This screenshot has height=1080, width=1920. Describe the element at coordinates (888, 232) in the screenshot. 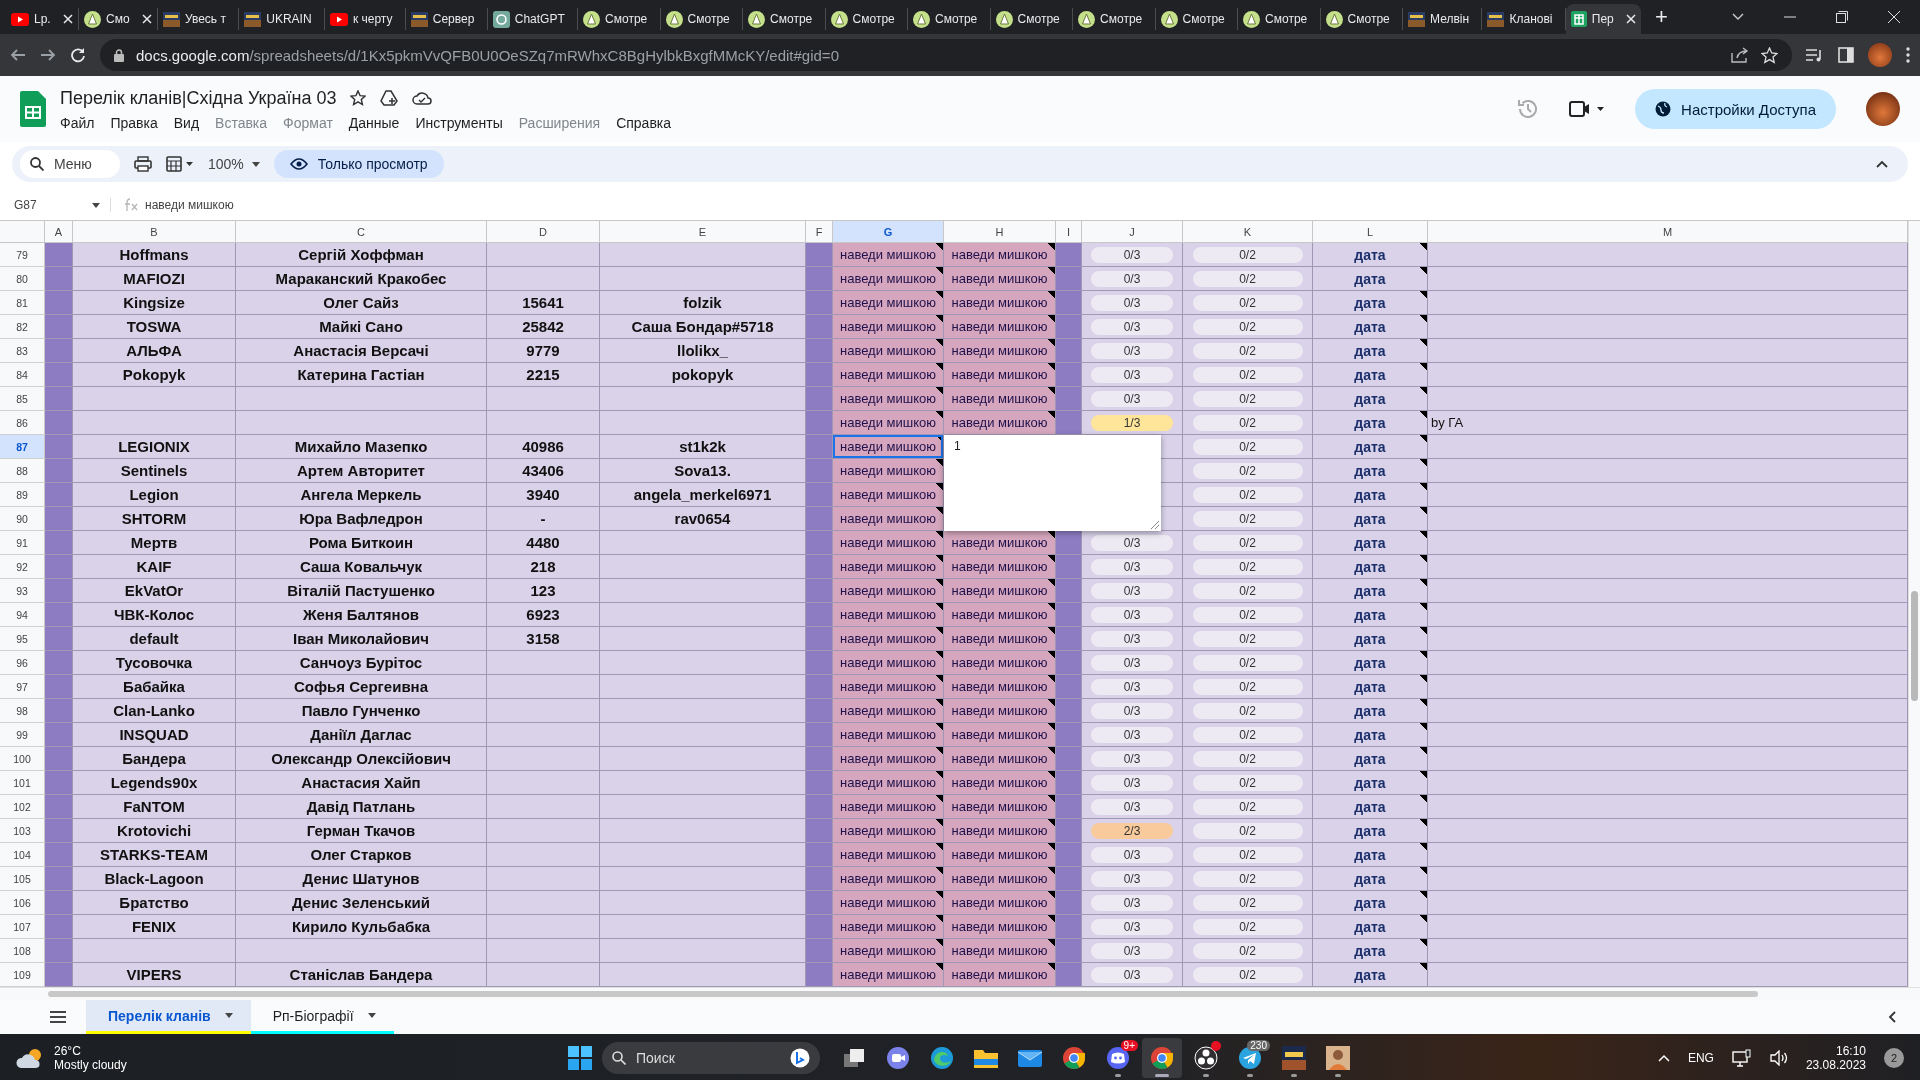

I see `column-header: G` at that location.